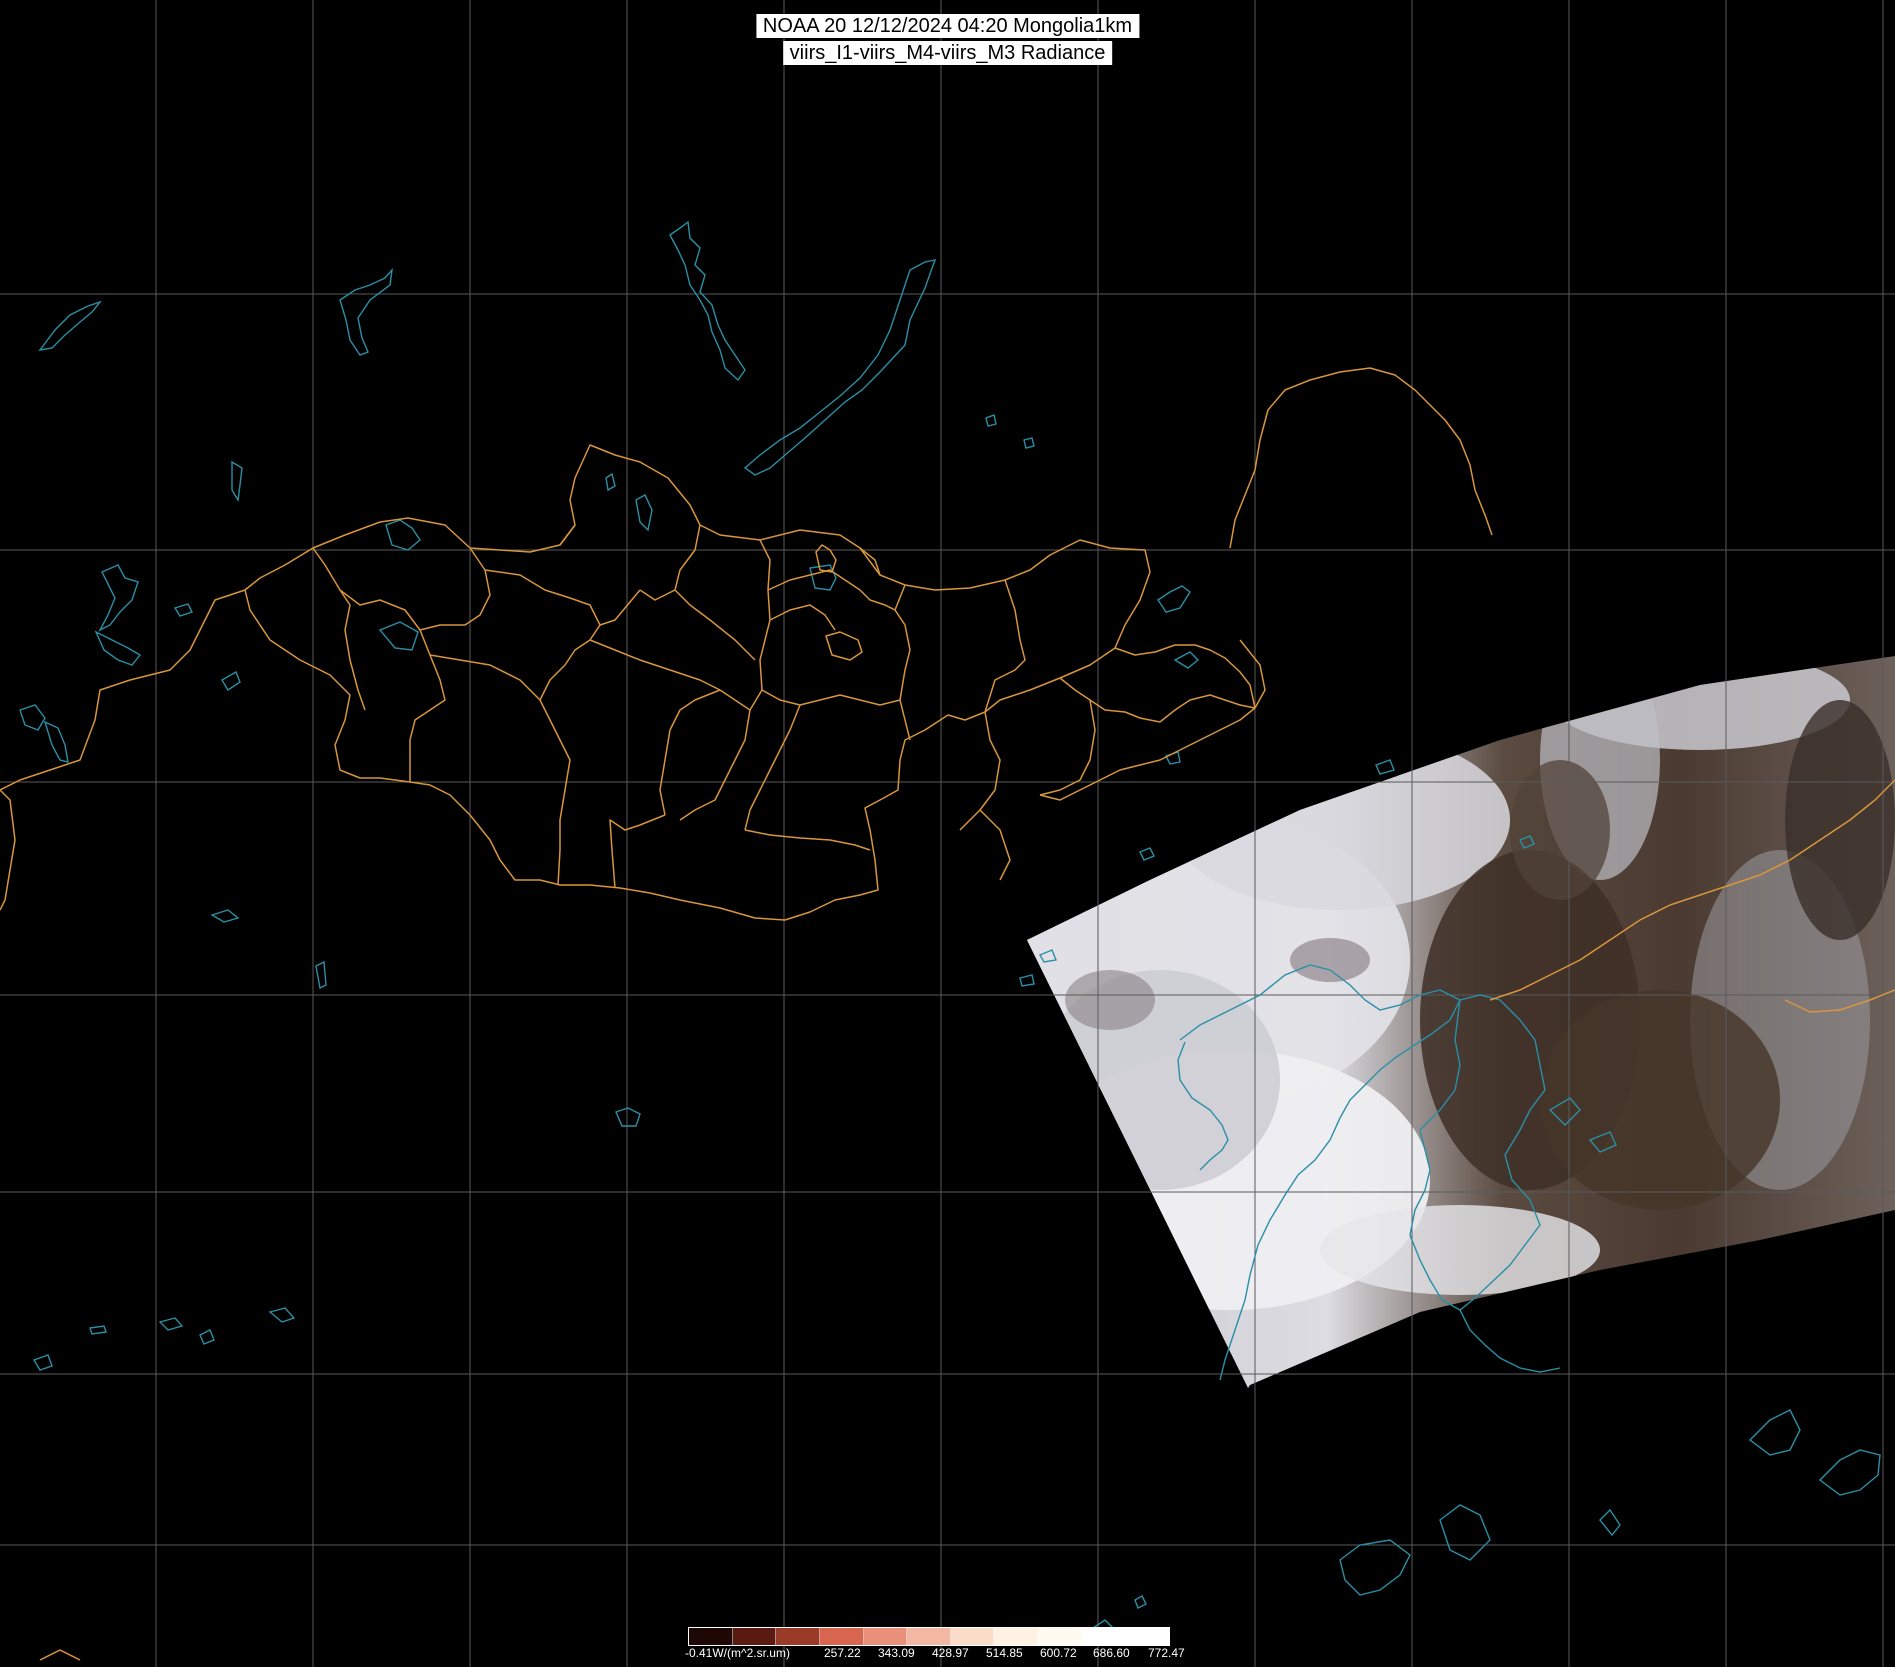 The image size is (1895, 1667). I want to click on map-title: NOAA 20 12/12/2024 04:20 Mongolia1km, so click(947, 26).